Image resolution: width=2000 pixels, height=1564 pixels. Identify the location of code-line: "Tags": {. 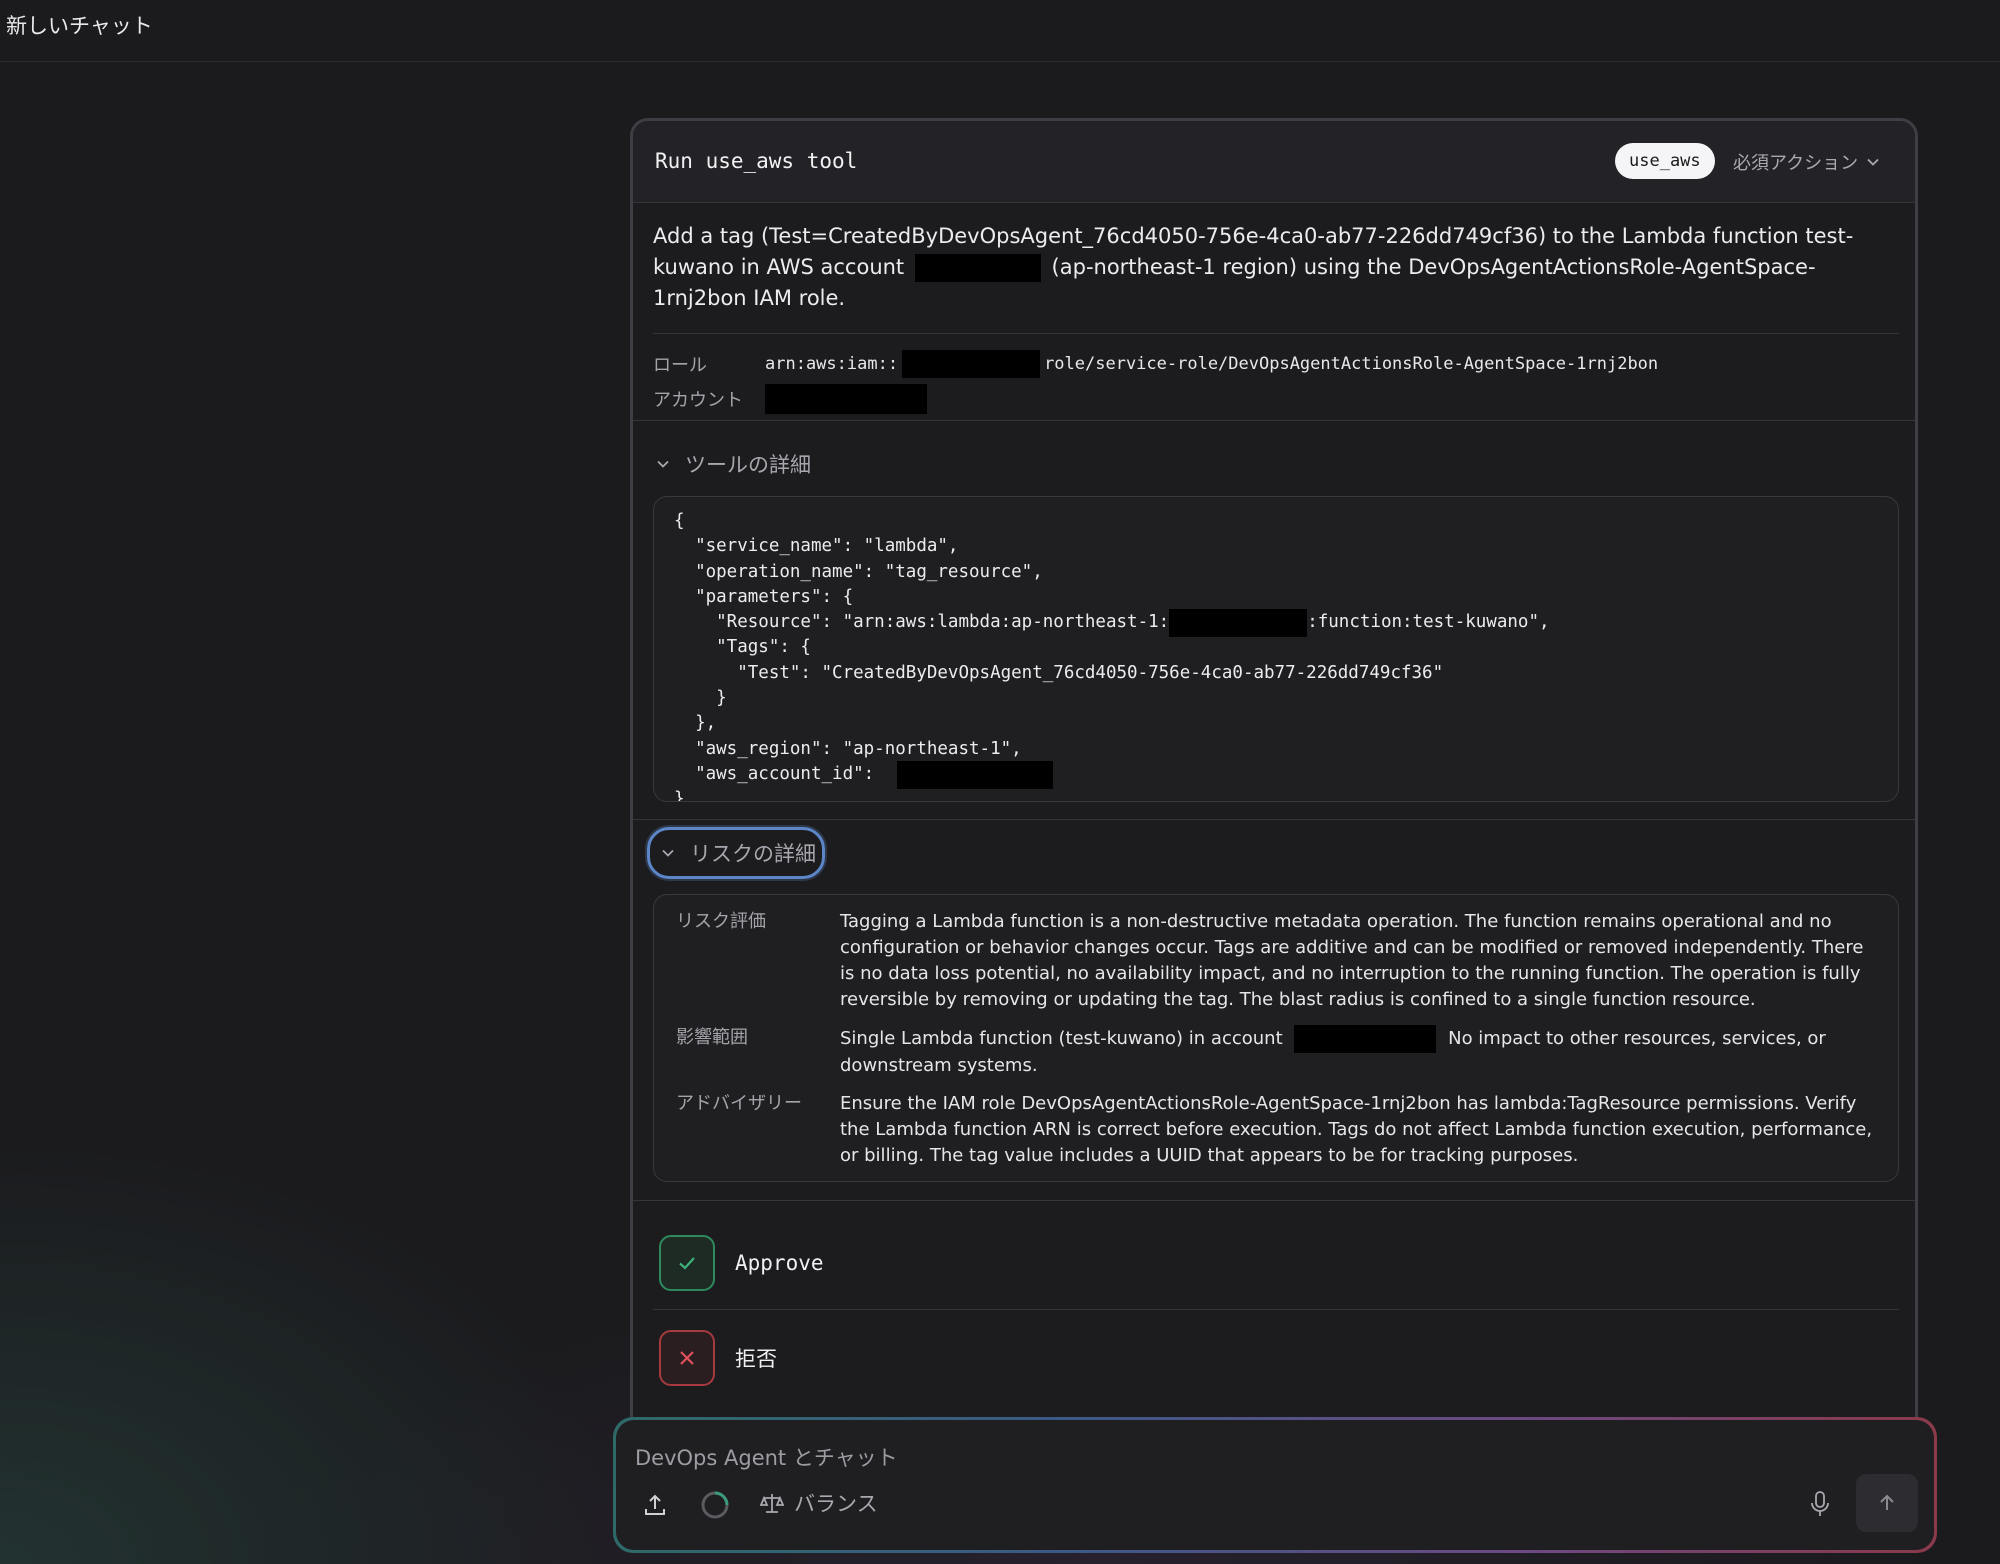
(742, 647).